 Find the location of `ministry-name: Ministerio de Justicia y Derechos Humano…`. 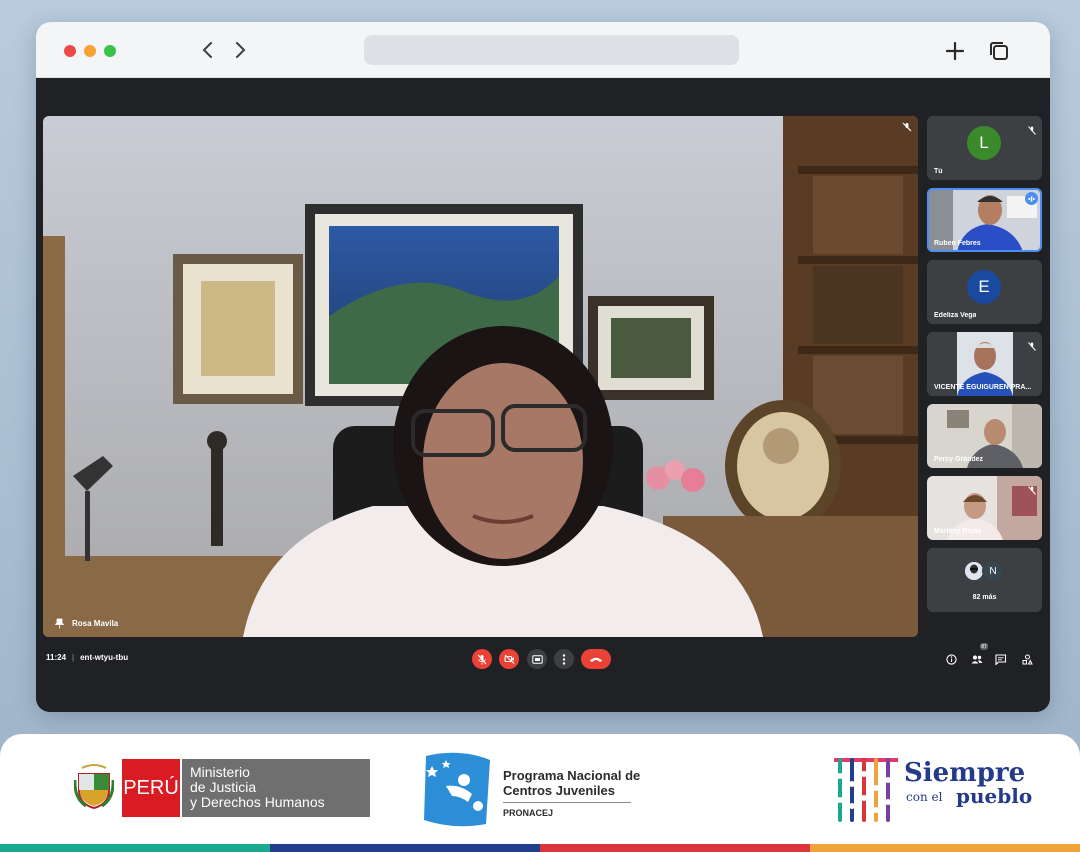

ministry-name: Ministerio de Justicia y Derechos Humano… is located at coordinates (275, 788).